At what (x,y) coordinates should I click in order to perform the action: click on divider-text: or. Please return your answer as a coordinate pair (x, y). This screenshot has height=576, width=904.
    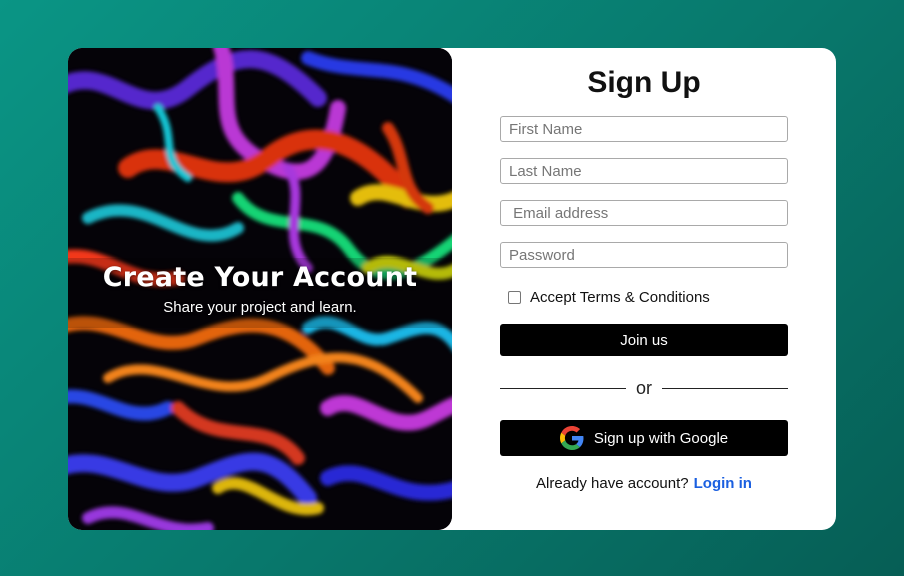
    Looking at the image, I should click on (644, 387).